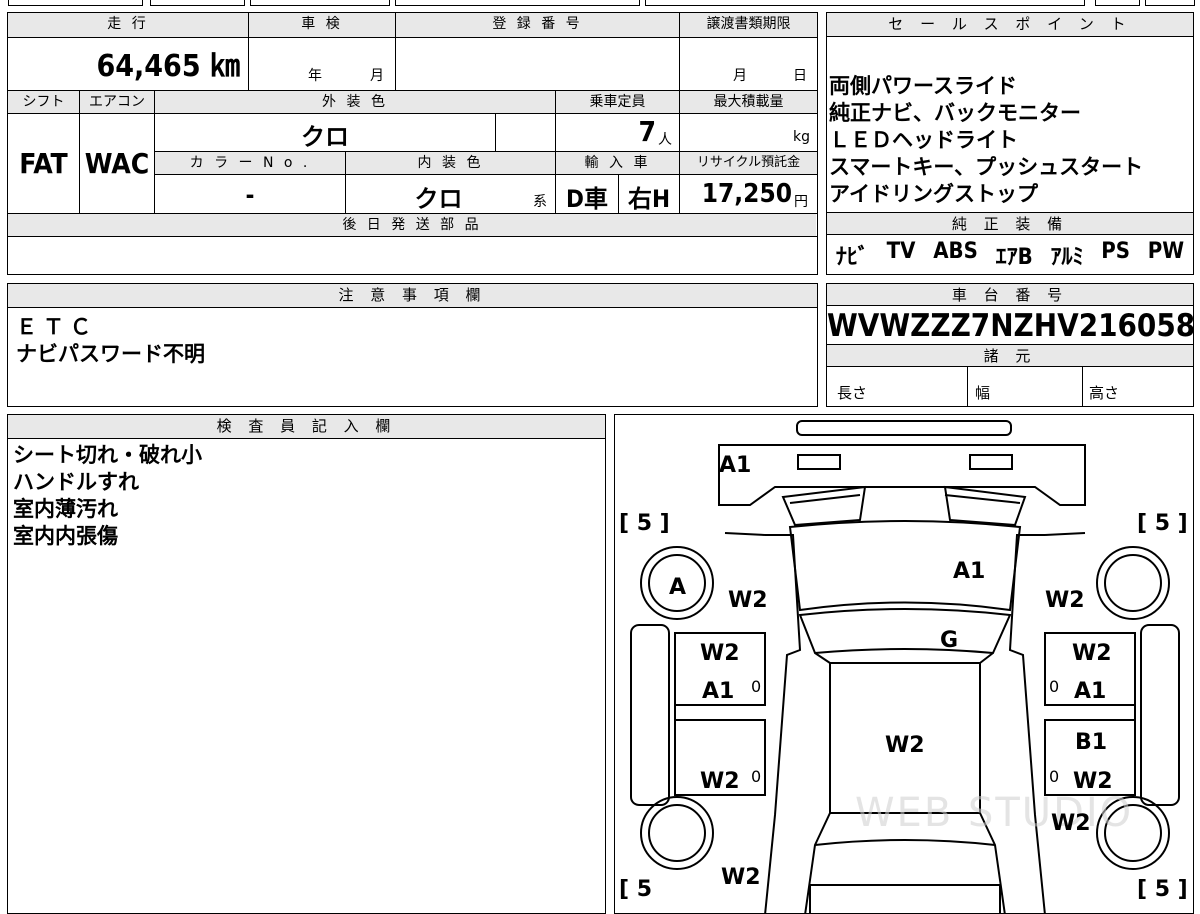 Image resolution: width=1200 pixels, height=914 pixels. What do you see at coordinates (986, 167) in the screenshot?
I see `sales-point-item: スマートキー、プッシュスタート` at bounding box center [986, 167].